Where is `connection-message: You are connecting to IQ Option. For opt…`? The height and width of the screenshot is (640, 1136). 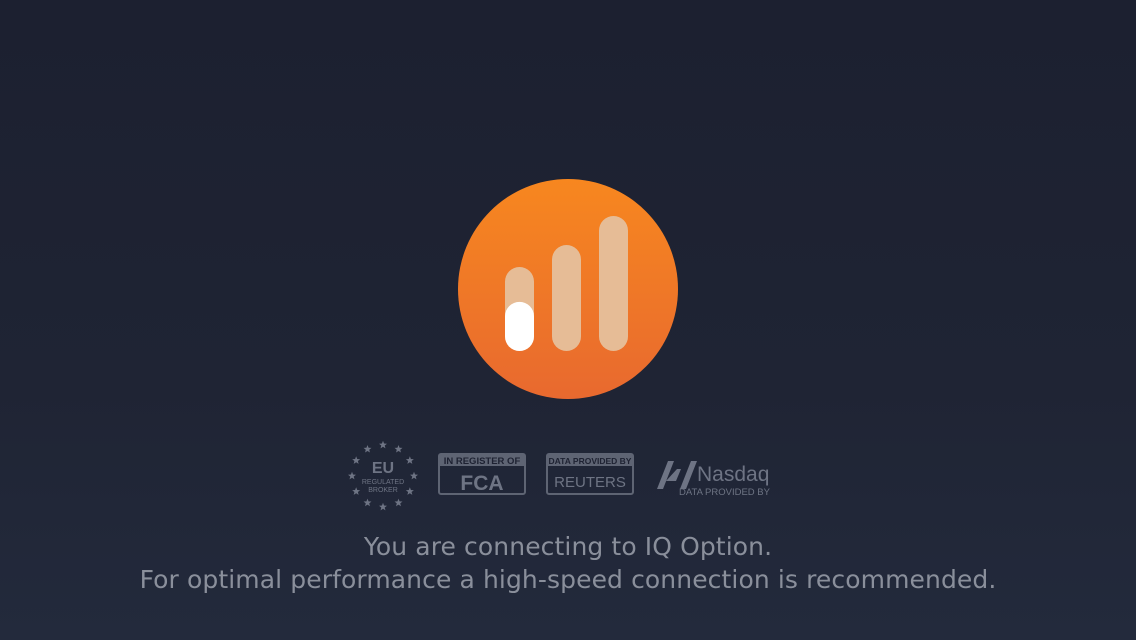 connection-message: You are connecting to IQ Option. For opt… is located at coordinates (568, 563).